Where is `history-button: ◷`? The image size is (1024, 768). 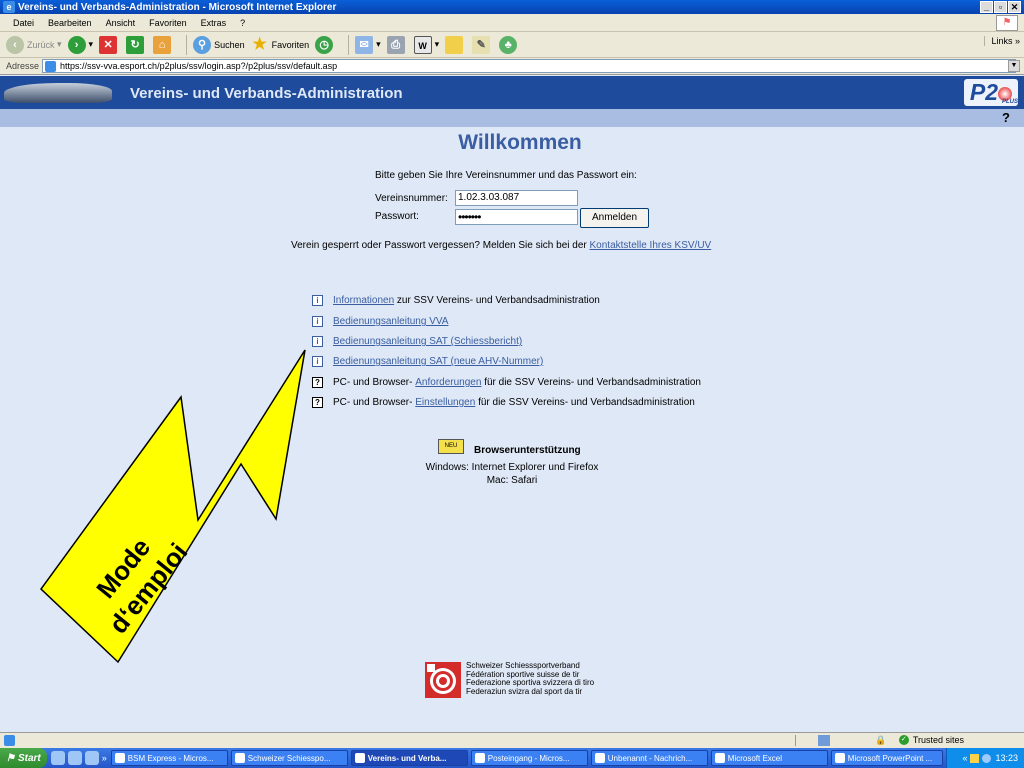
history-button: ◷ is located at coordinates (325, 44).